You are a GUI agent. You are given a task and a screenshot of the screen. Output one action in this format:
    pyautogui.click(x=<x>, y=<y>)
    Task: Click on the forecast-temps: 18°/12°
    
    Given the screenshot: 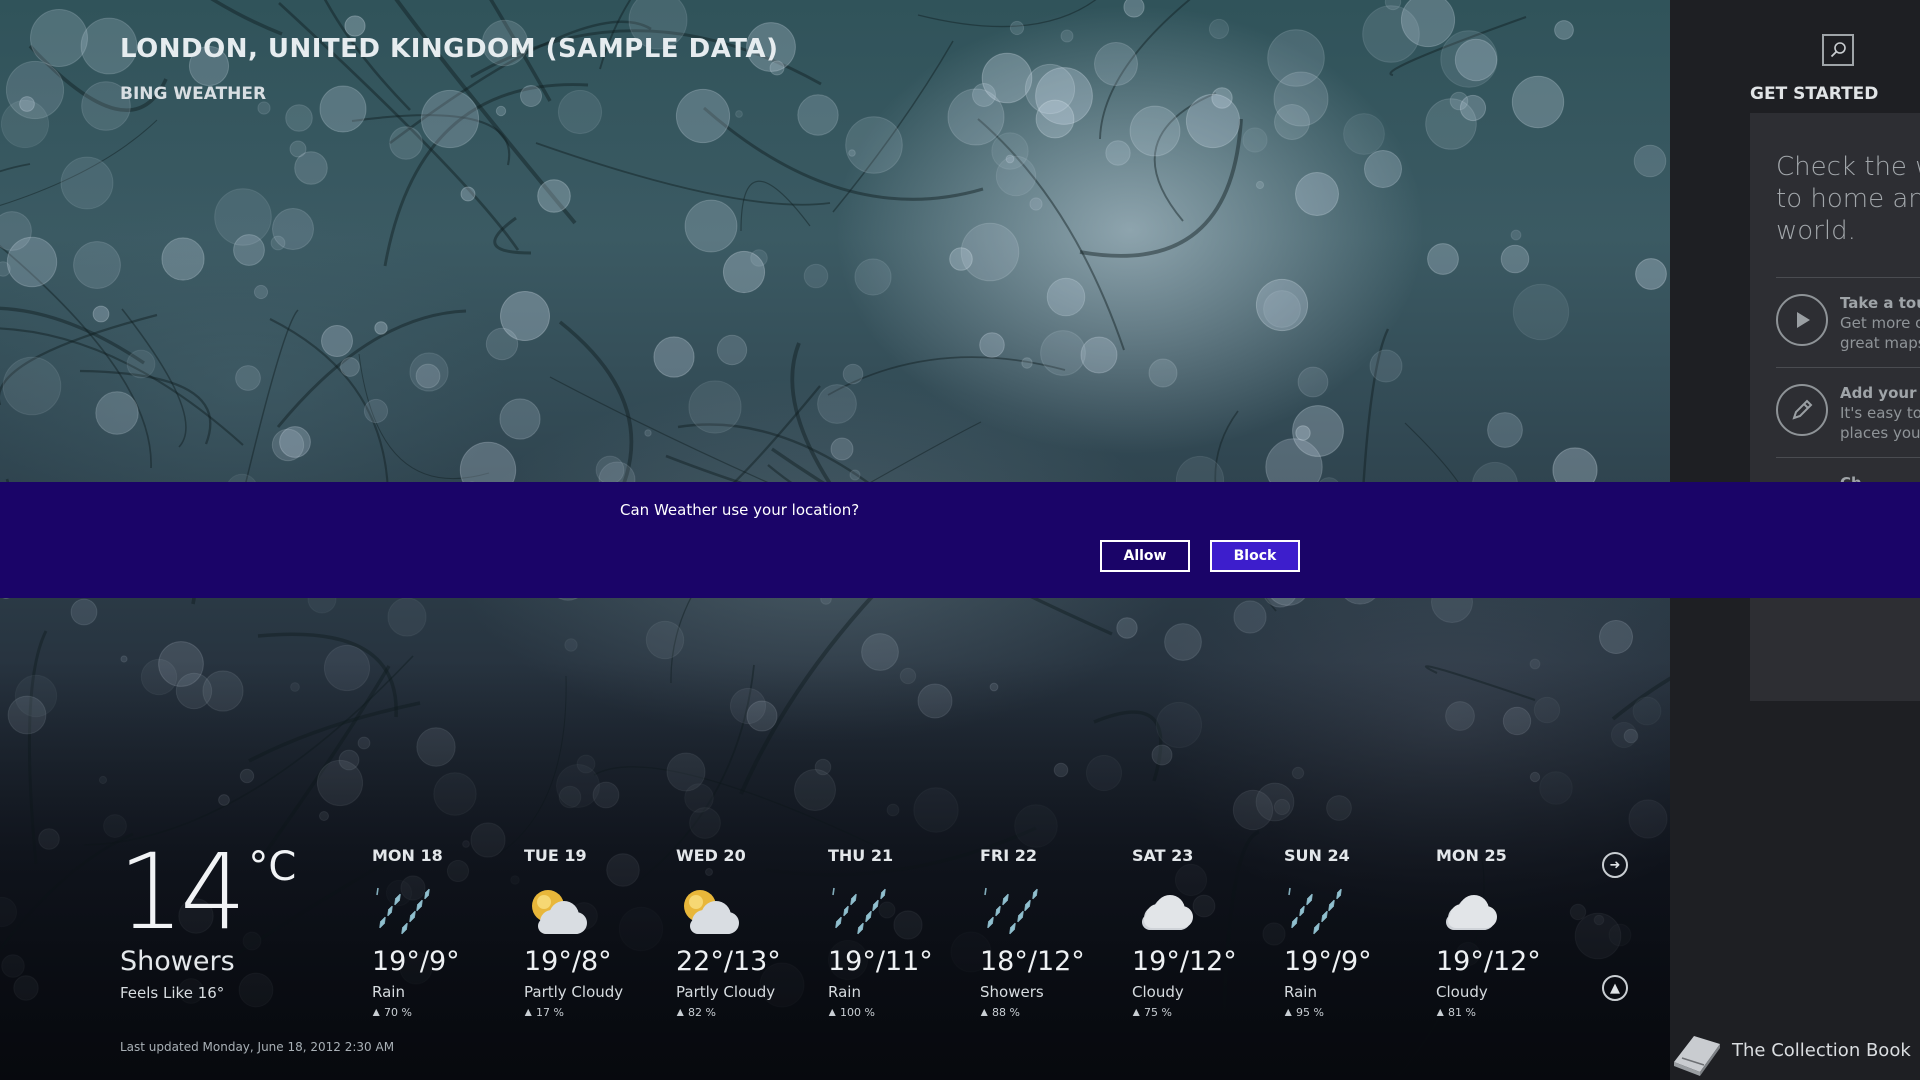 What is the action you would take?
    pyautogui.click(x=1032, y=961)
    